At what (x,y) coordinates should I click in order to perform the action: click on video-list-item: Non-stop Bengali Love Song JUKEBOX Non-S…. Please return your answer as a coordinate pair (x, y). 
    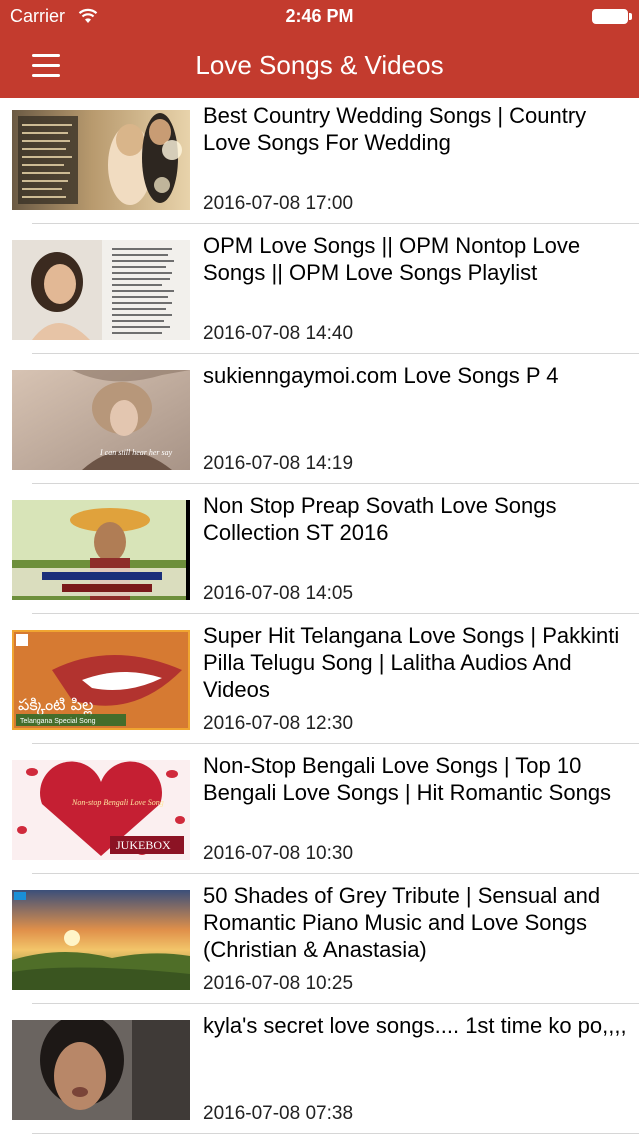
    Looking at the image, I should click on (319, 813).